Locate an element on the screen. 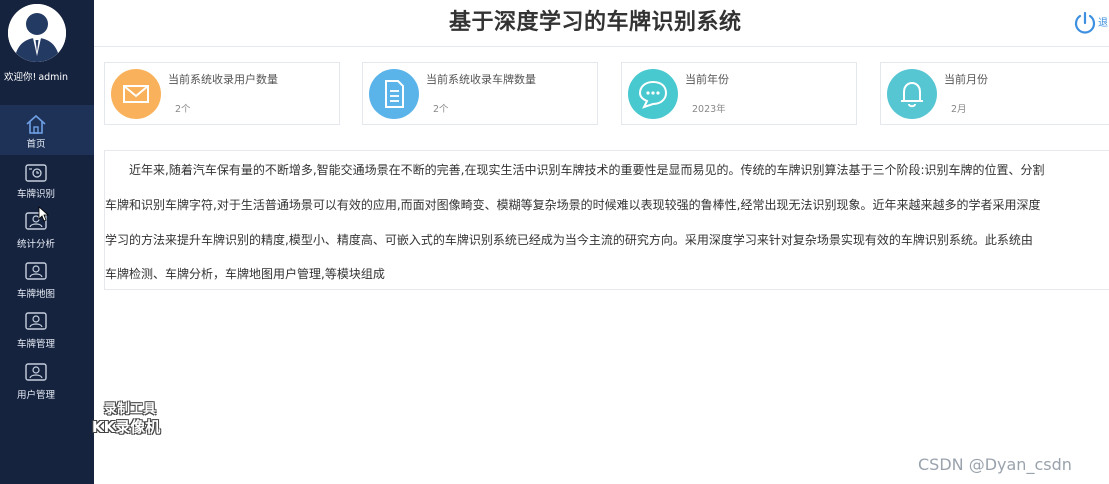 This screenshot has width=1109, height=484. header: 基于深度学习的车牌识别系统 退出 is located at coordinates (601, 23).